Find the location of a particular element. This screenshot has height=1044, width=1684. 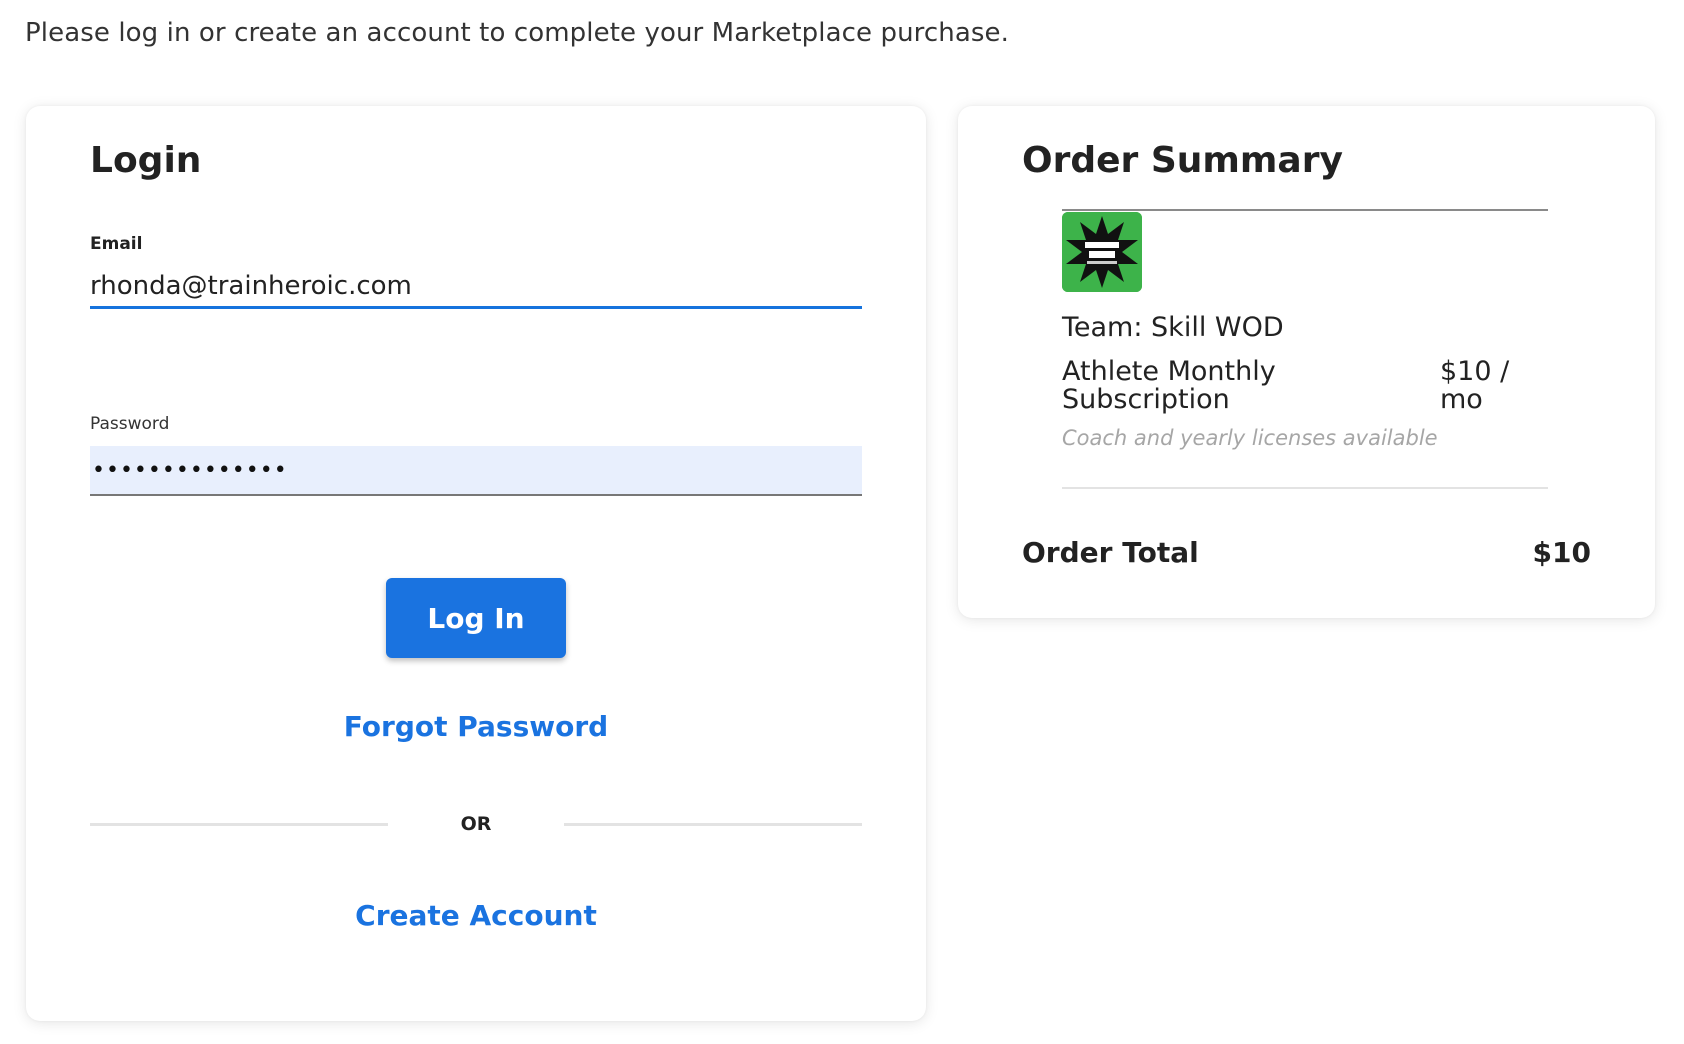

login-button: Log In is located at coordinates (476, 618).